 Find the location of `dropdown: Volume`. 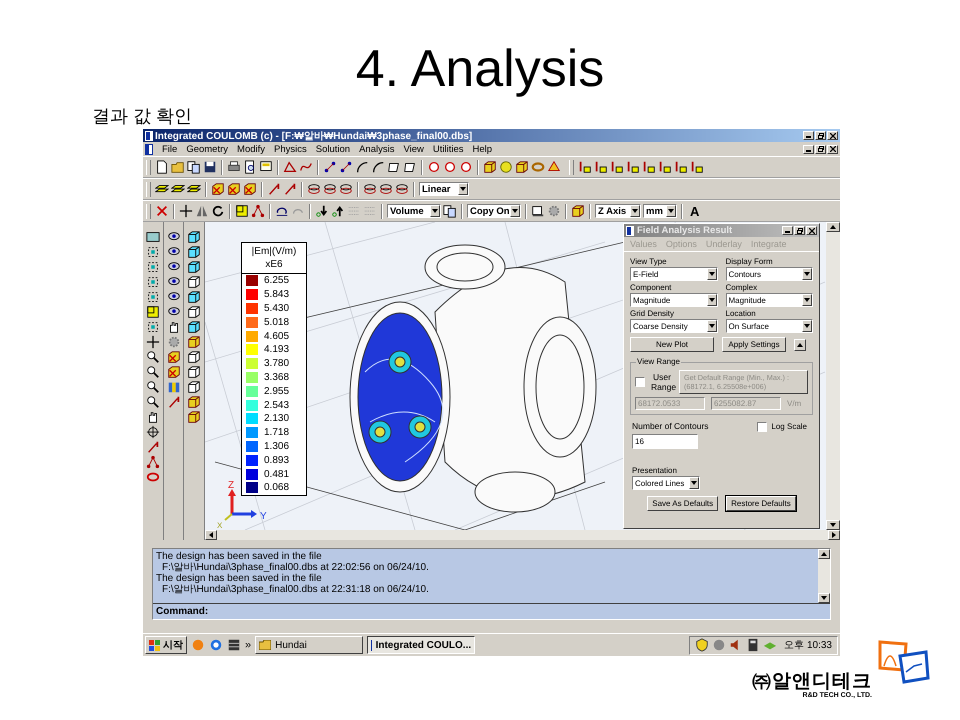

dropdown: Volume is located at coordinates (414, 211).